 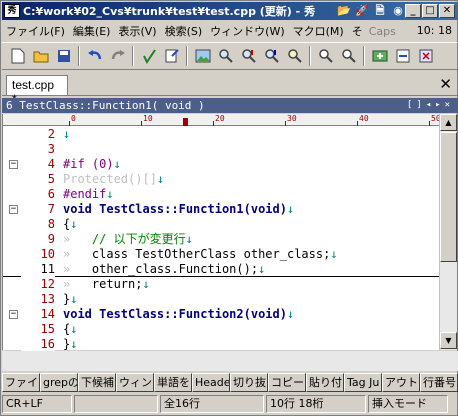 I want to click on line-number: 14, so click(x=38, y=314).